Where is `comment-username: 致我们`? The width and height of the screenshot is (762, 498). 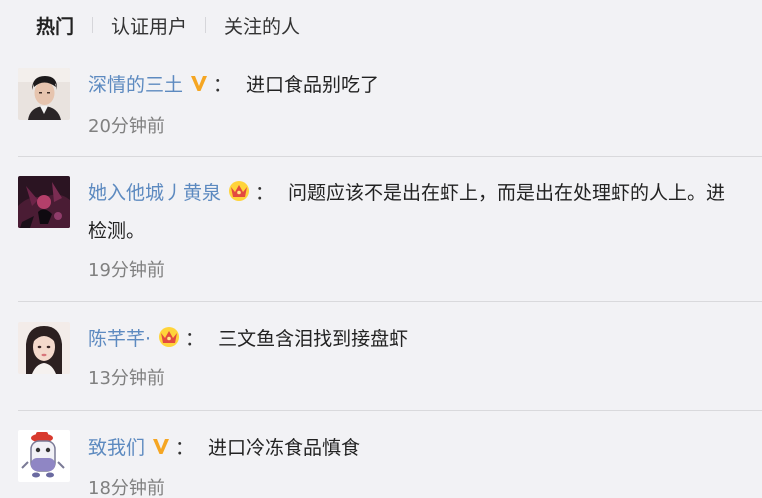 comment-username: 致我们 is located at coordinates (116, 446).